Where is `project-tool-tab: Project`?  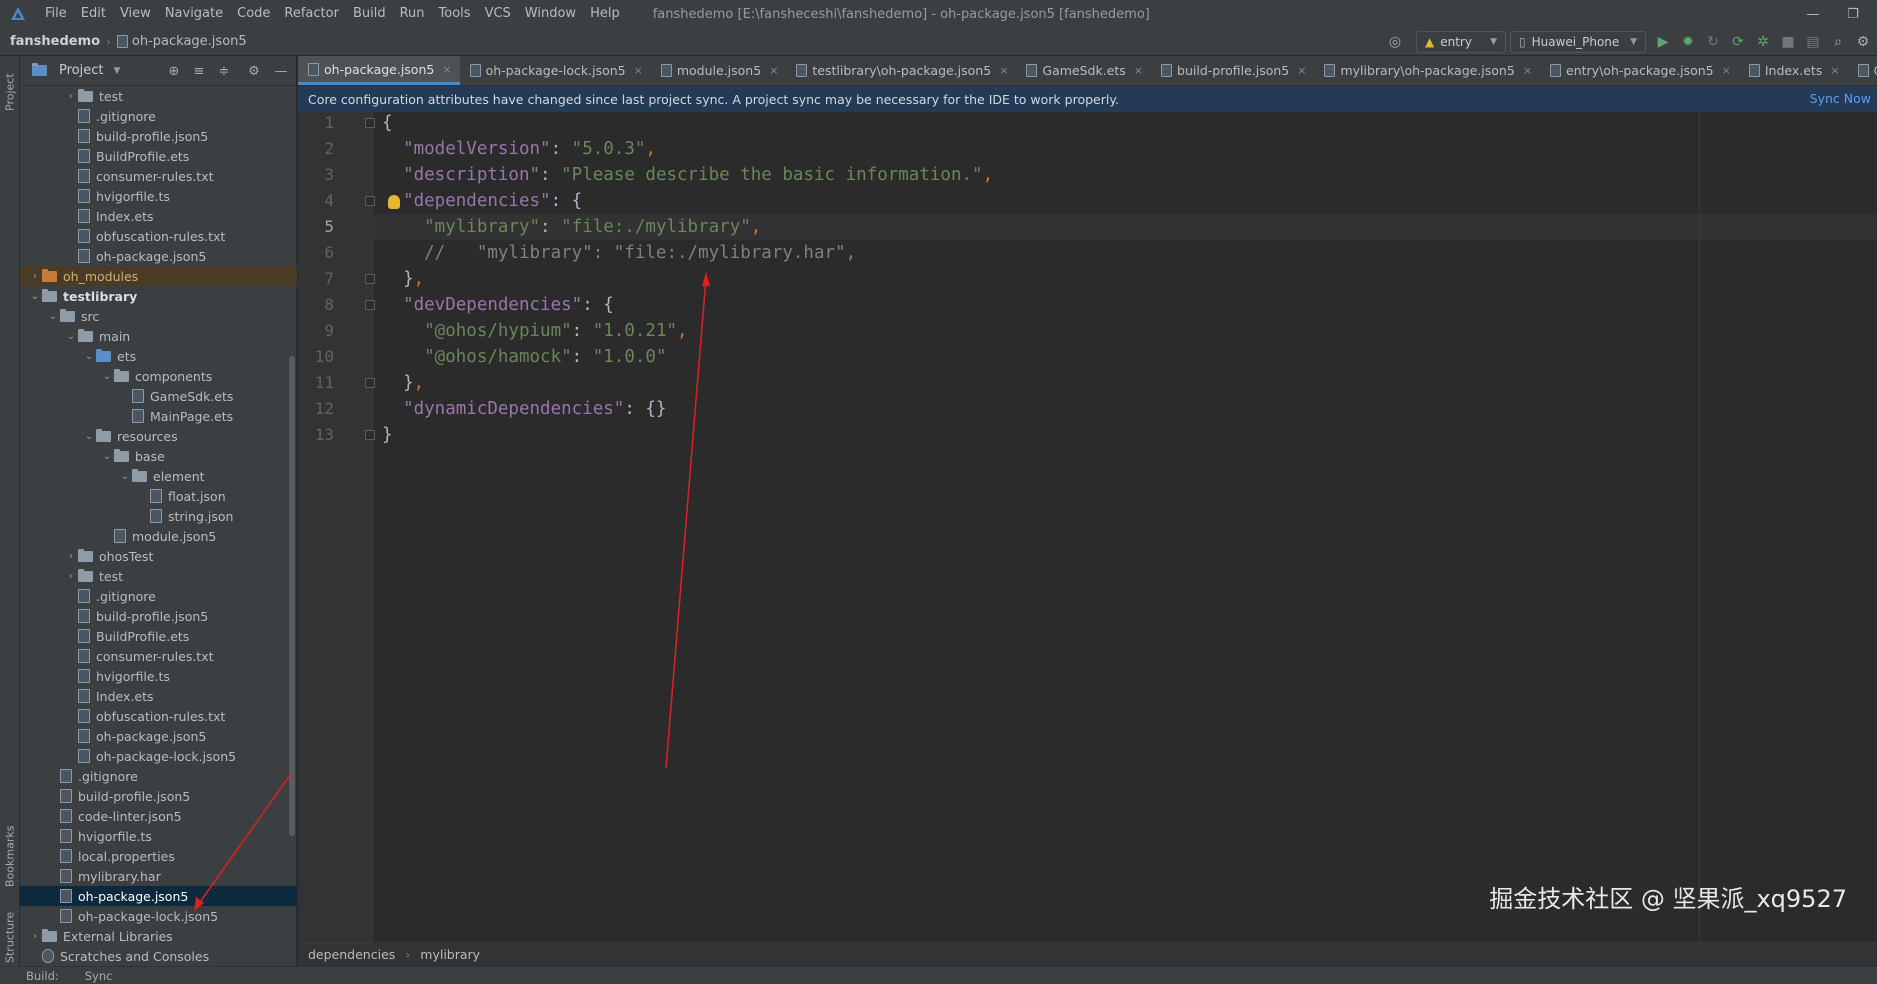 project-tool-tab: Project is located at coordinates (10, 92).